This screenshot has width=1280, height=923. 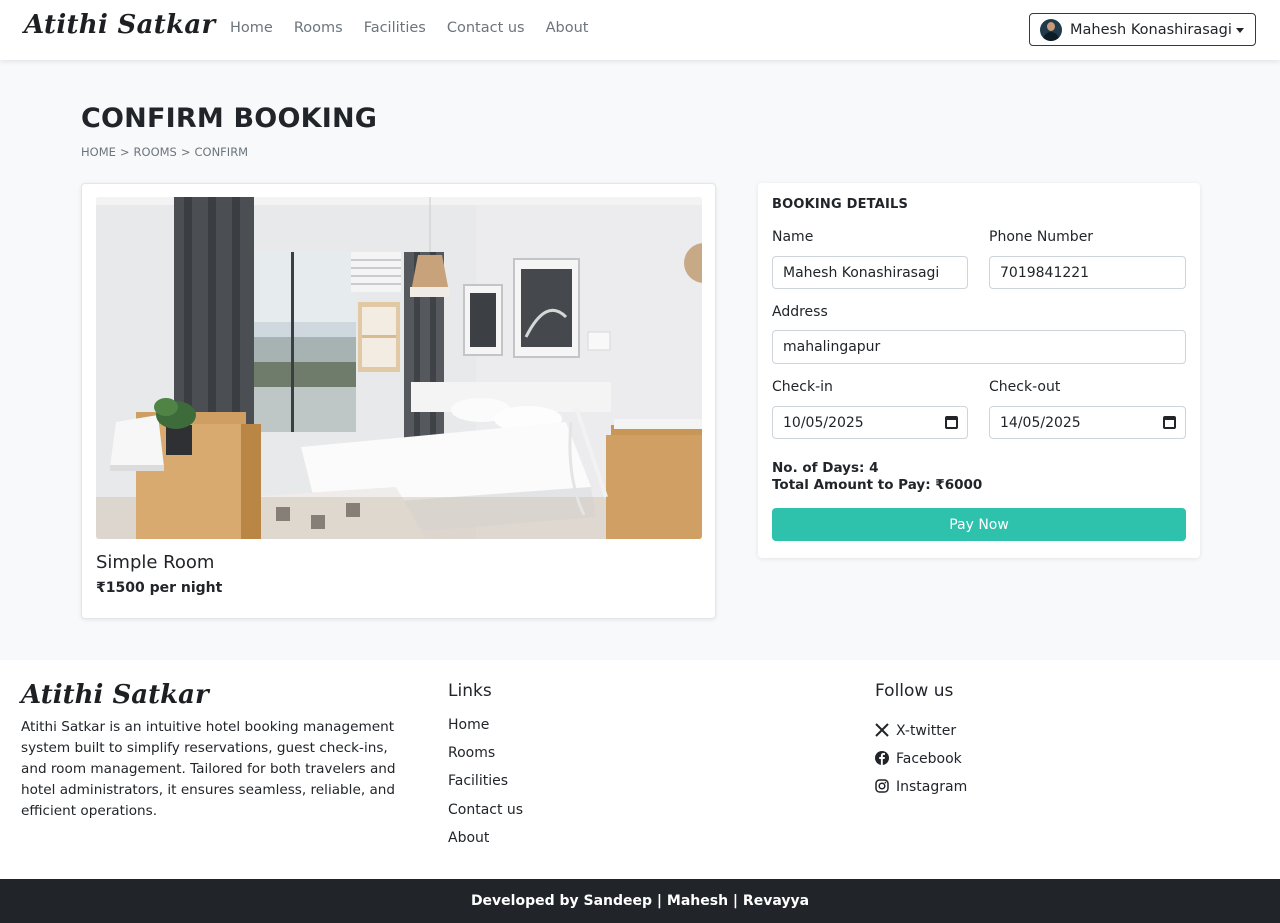 I want to click on footer-link-facilities: Facilities, so click(x=485, y=787).